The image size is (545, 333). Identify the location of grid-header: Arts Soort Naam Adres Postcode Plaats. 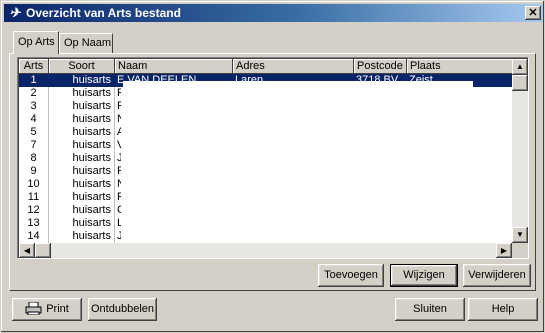
(273, 66).